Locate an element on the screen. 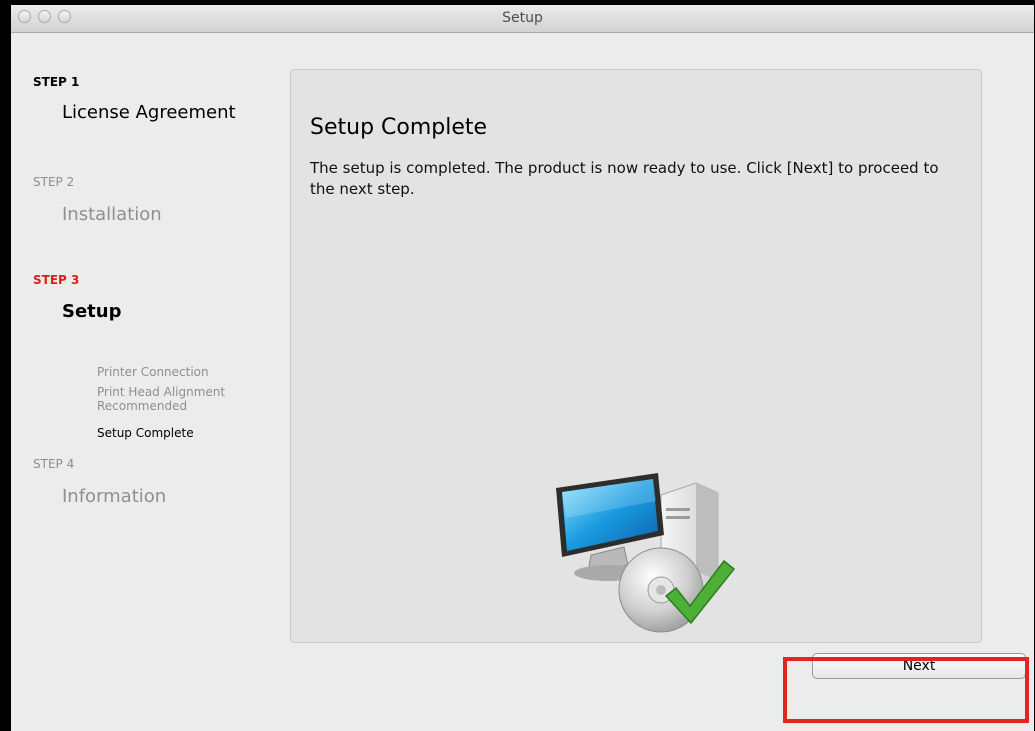  step-4-title: Information is located at coordinates (114, 496).